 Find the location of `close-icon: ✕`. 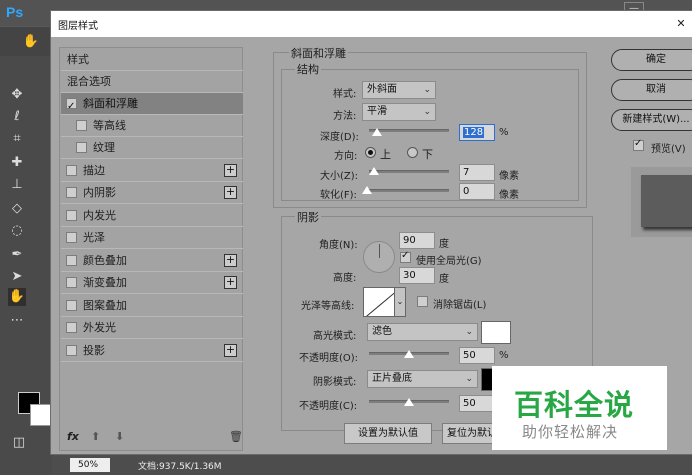

close-icon: ✕ is located at coordinates (677, 24).